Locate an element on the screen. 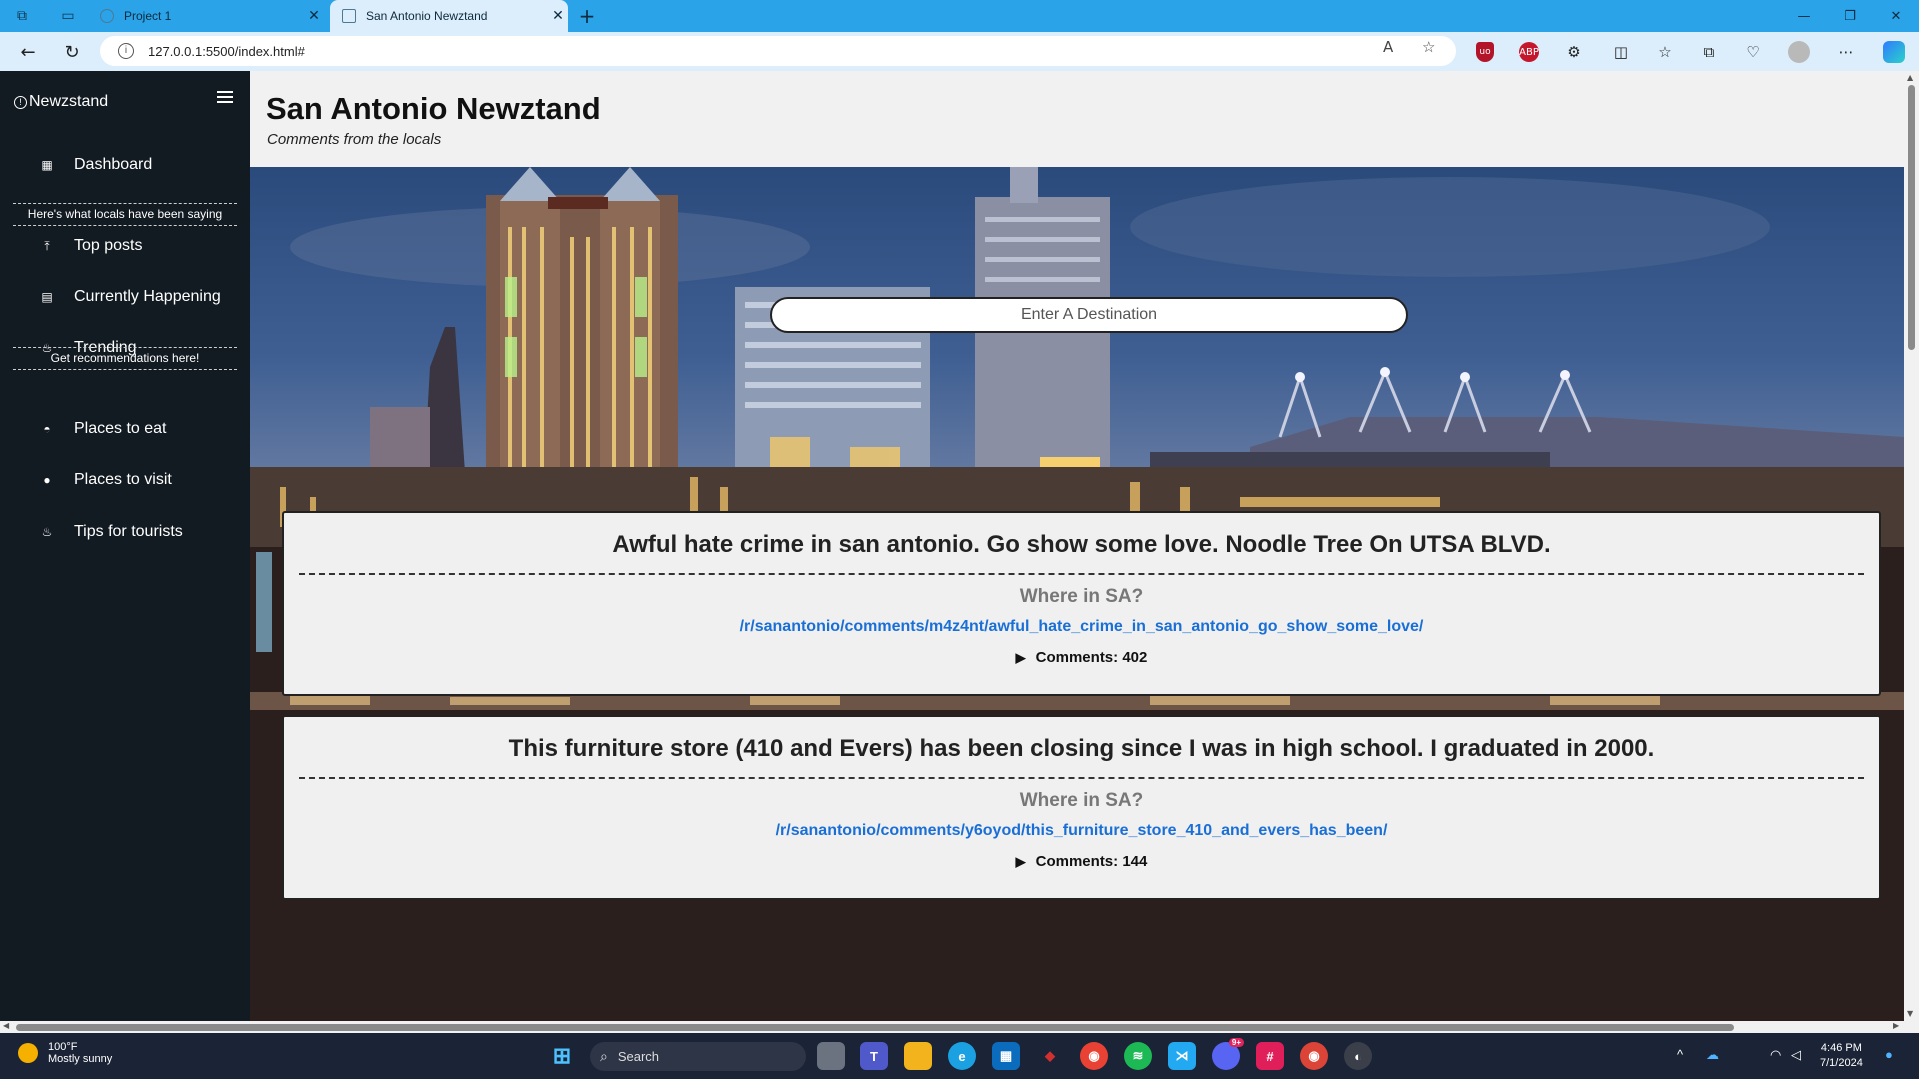 This screenshot has width=1919, height=1079. horizontal-scrollbar: ◀ ▶ is located at coordinates (952, 1027).